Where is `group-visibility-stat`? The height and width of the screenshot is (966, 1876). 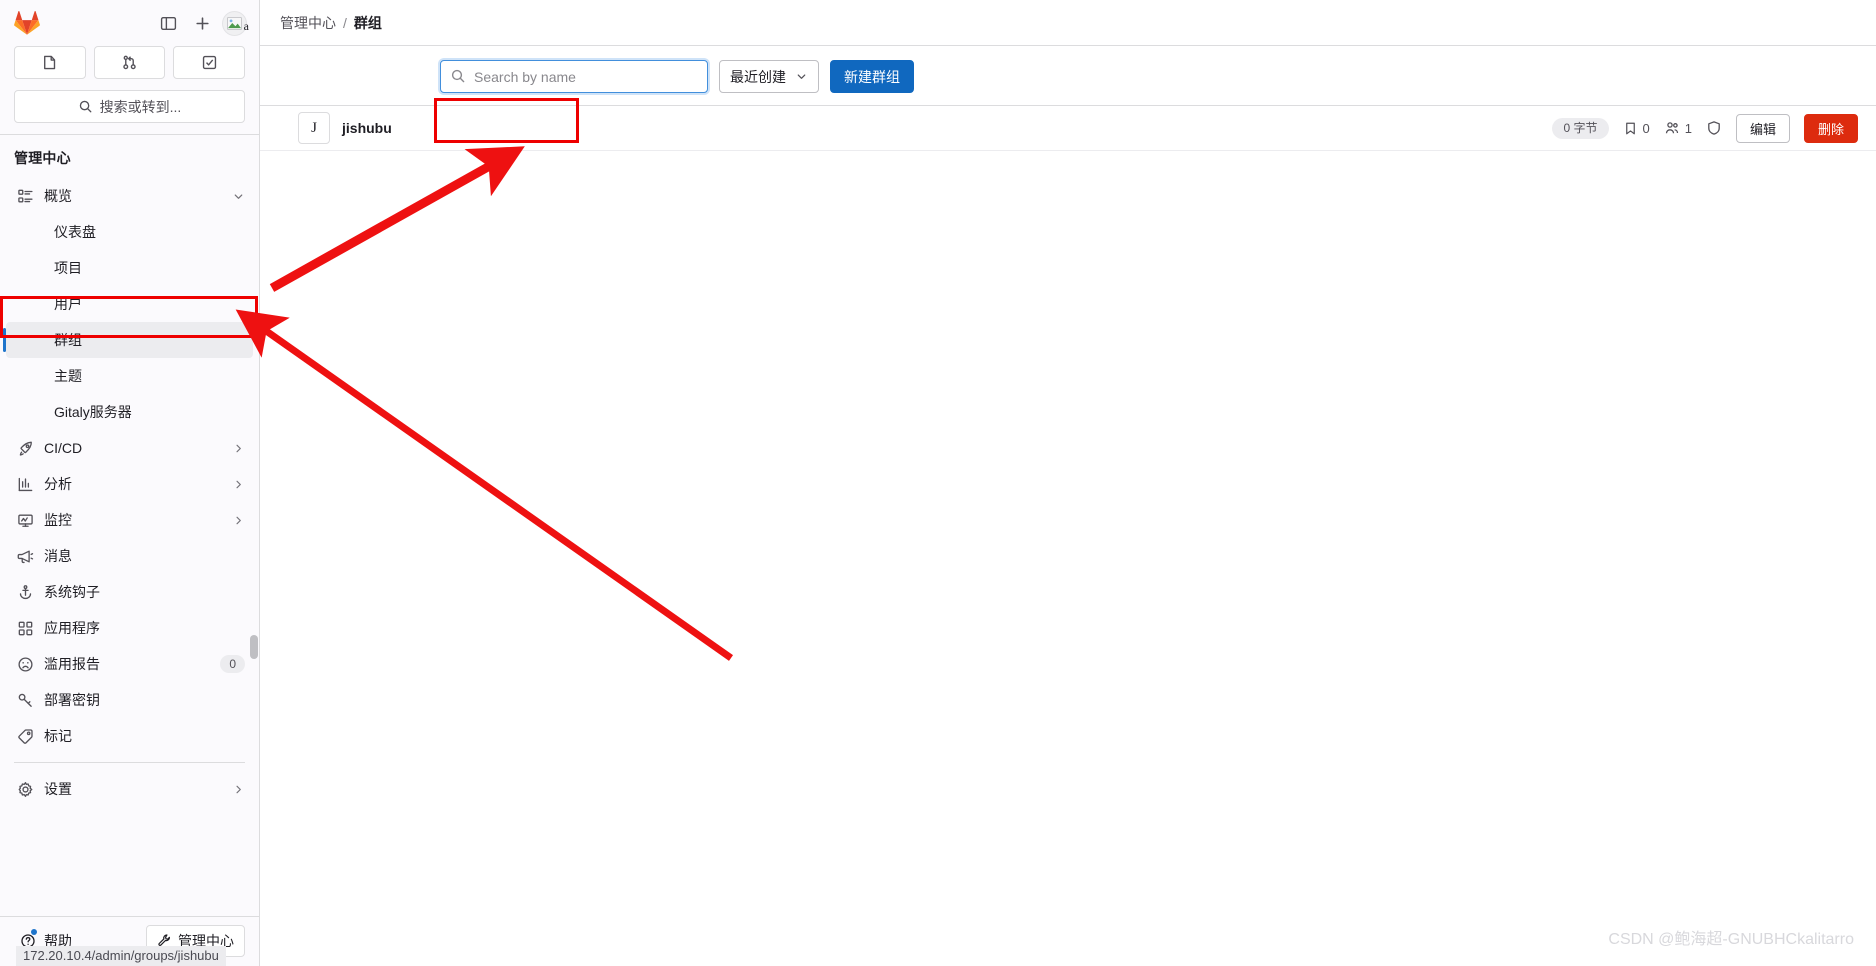
group-visibility-stat is located at coordinates (1714, 128).